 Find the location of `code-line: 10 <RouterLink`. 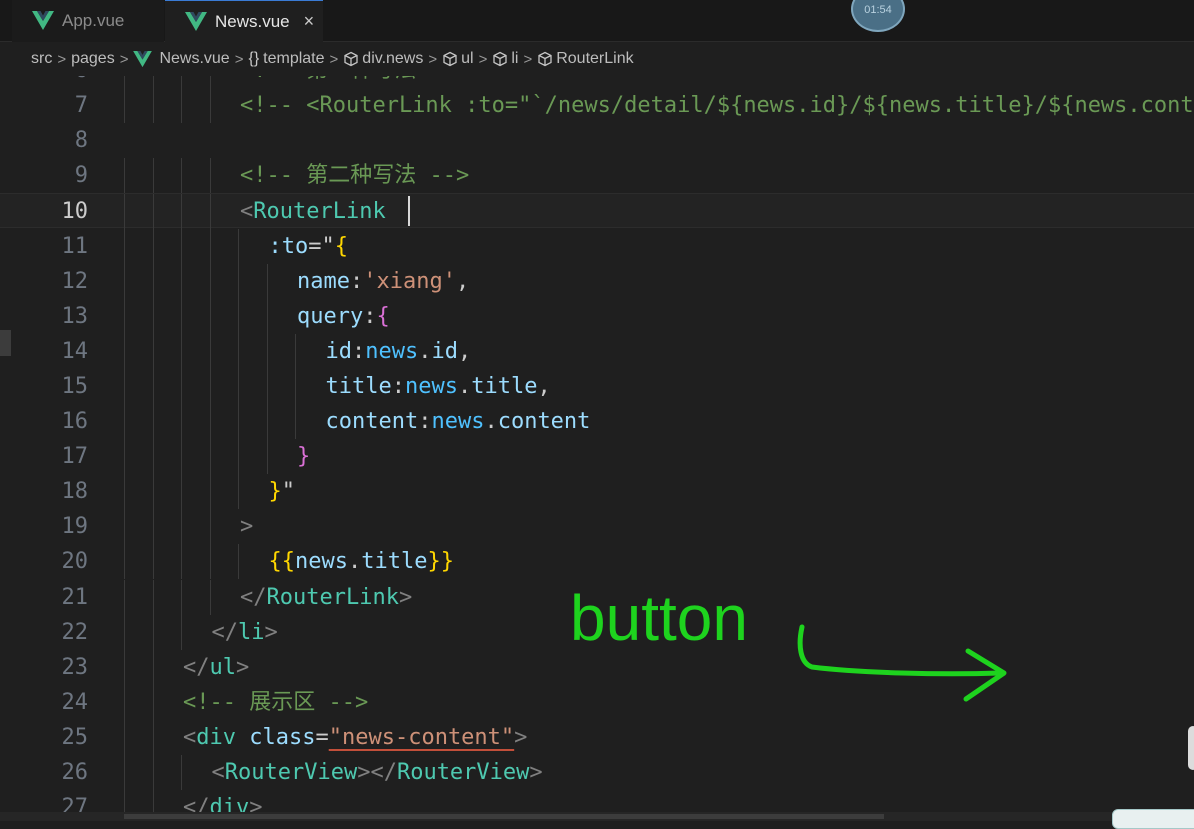

code-line: 10 <RouterLink is located at coordinates (597, 211).